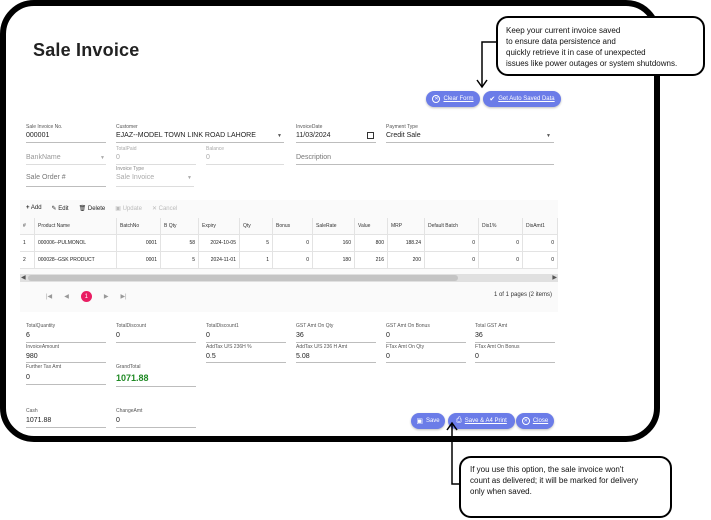 The height and width of the screenshot is (520, 711). What do you see at coordinates (388, 335) in the screenshot?
I see `gst-amt-on-bonus-value: 0` at bounding box center [388, 335].